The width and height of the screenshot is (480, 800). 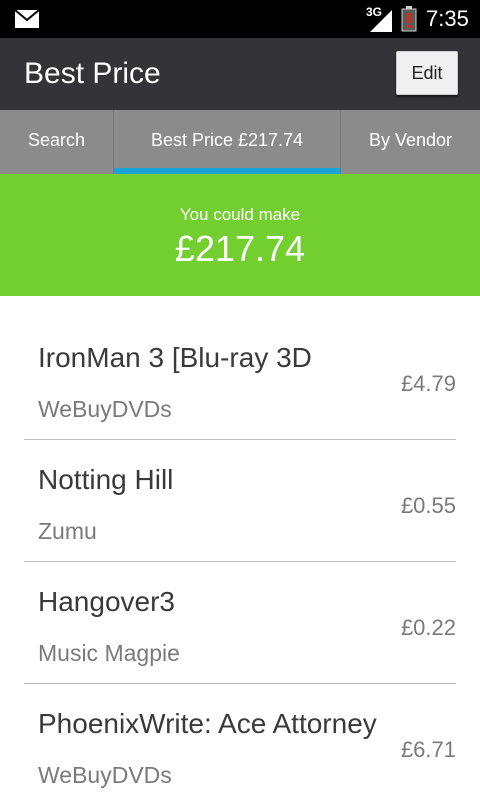 I want to click on tab-label: Search, so click(x=56, y=140).